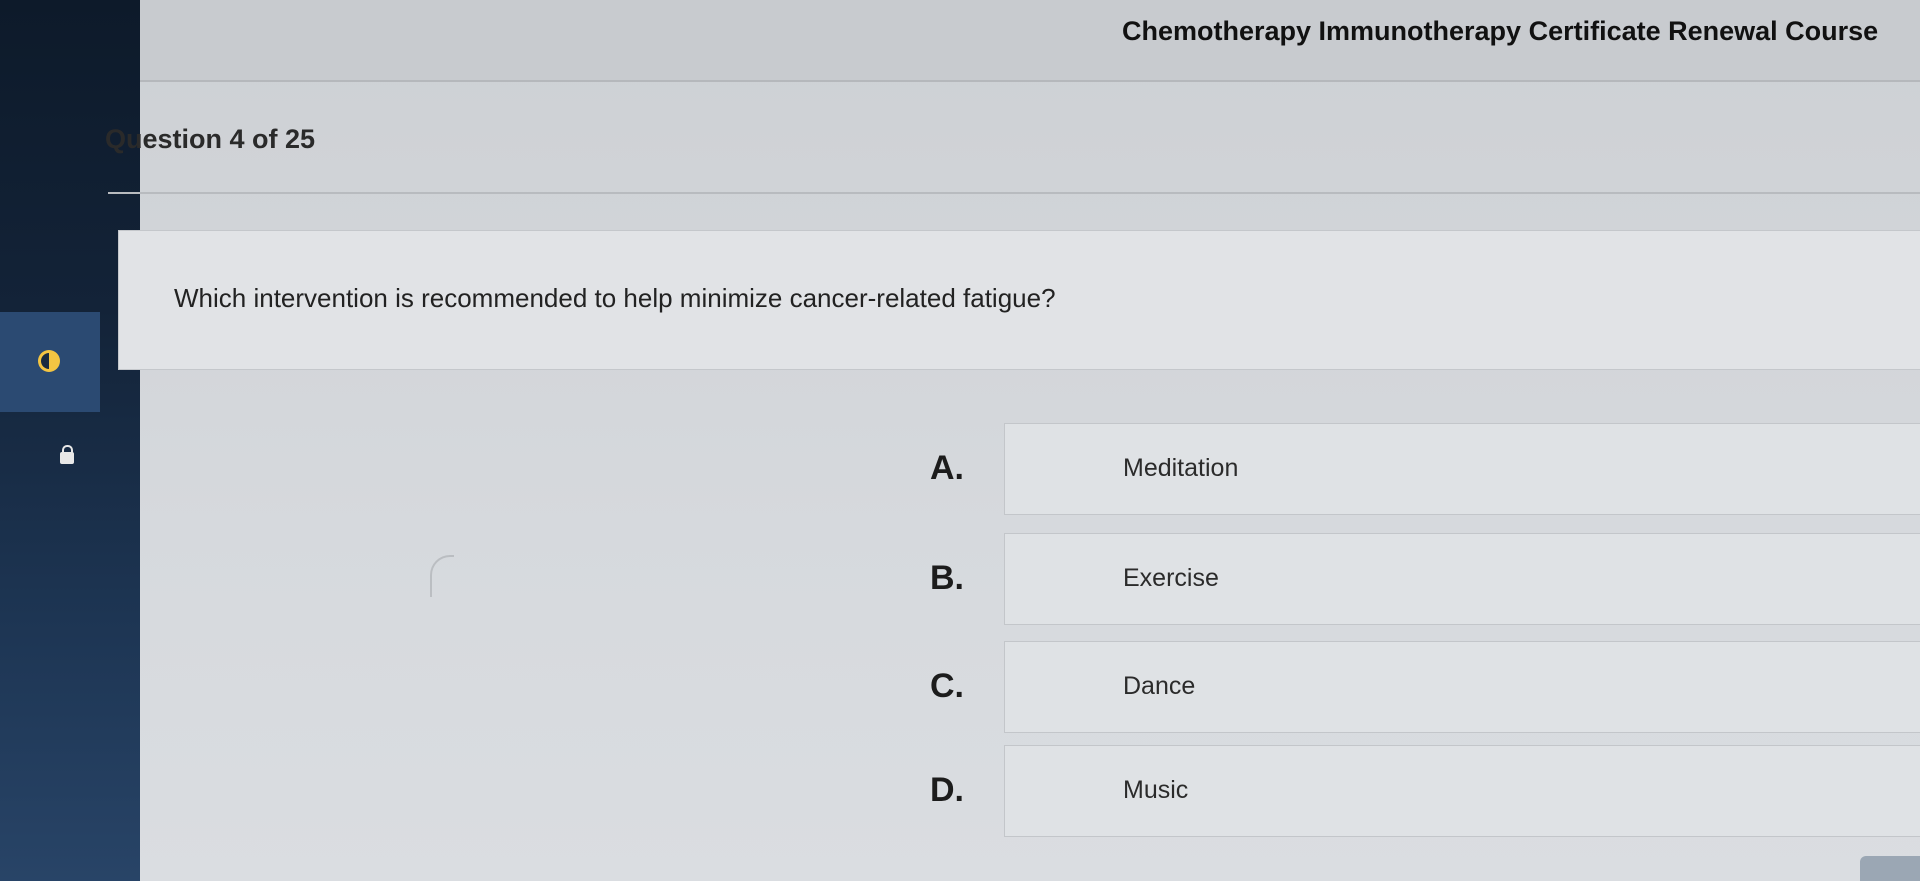 This screenshot has width=1920, height=881. I want to click on lock-icon, so click(67, 454).